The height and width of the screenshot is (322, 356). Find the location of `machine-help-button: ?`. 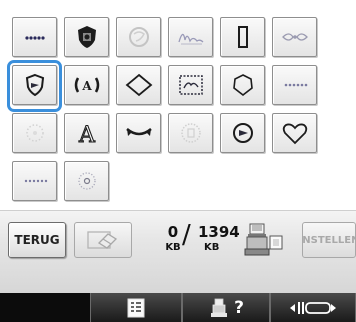

machine-help-button: ? is located at coordinates (226, 307).